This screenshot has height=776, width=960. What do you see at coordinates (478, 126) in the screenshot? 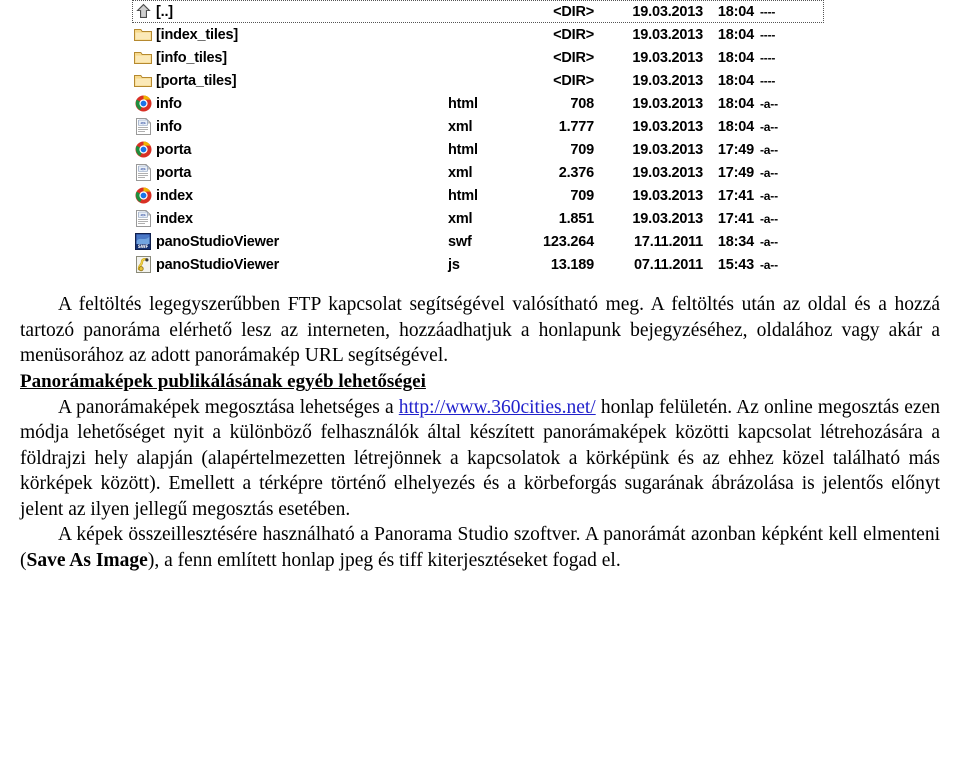
I see `file-row: <> info xml 1.777 19.03.2013 18:04 -a--` at bounding box center [478, 126].